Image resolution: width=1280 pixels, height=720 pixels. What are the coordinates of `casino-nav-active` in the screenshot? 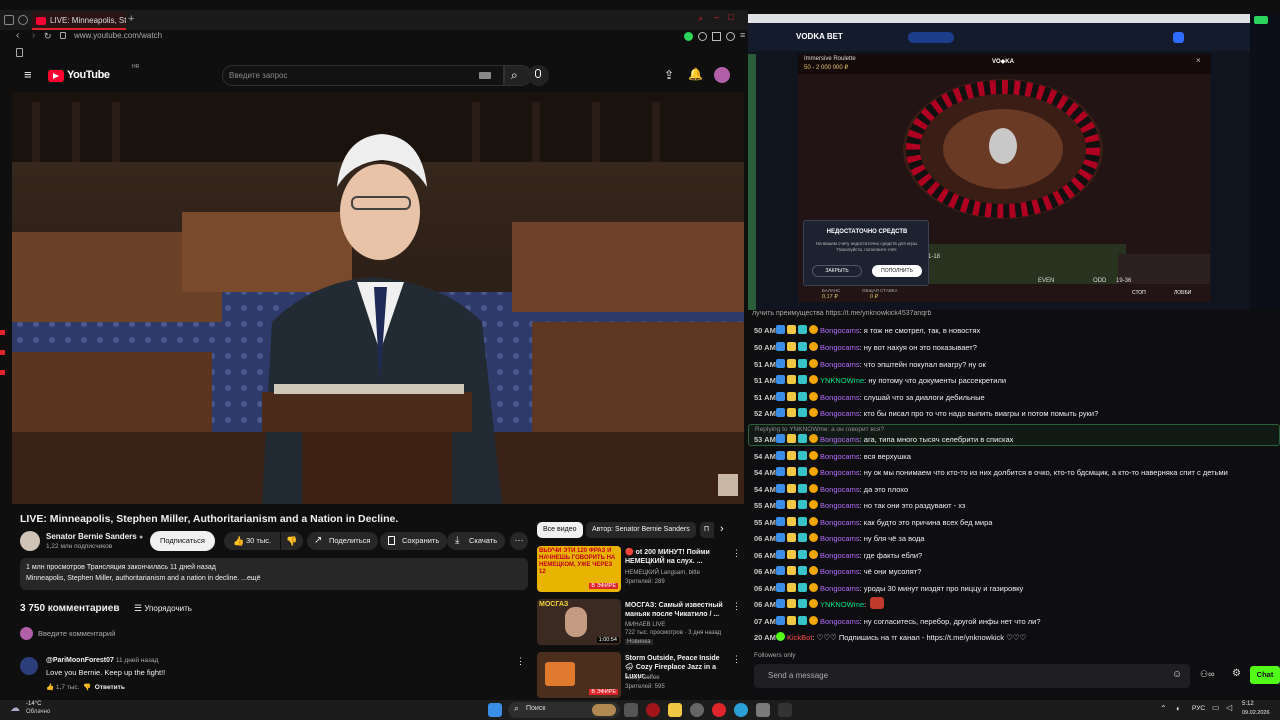 It's located at (931, 37).